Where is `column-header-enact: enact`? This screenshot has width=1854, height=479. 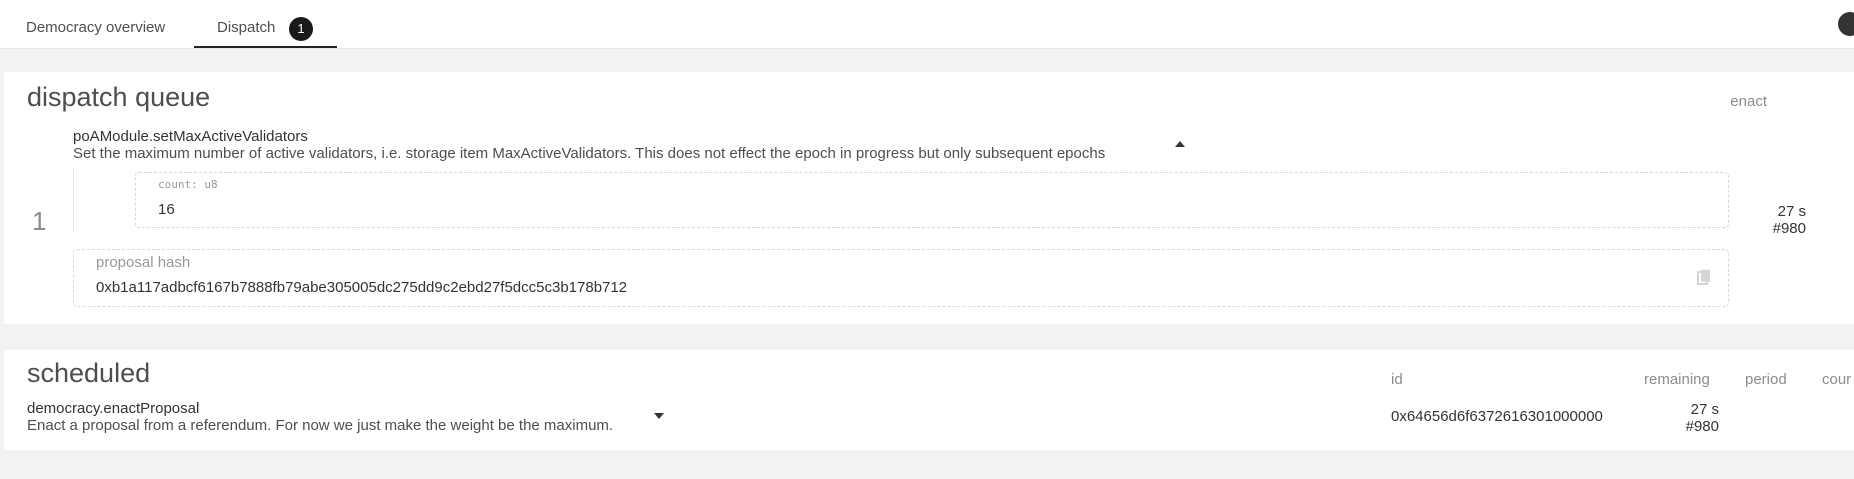
column-header-enact: enact is located at coordinates (1748, 101).